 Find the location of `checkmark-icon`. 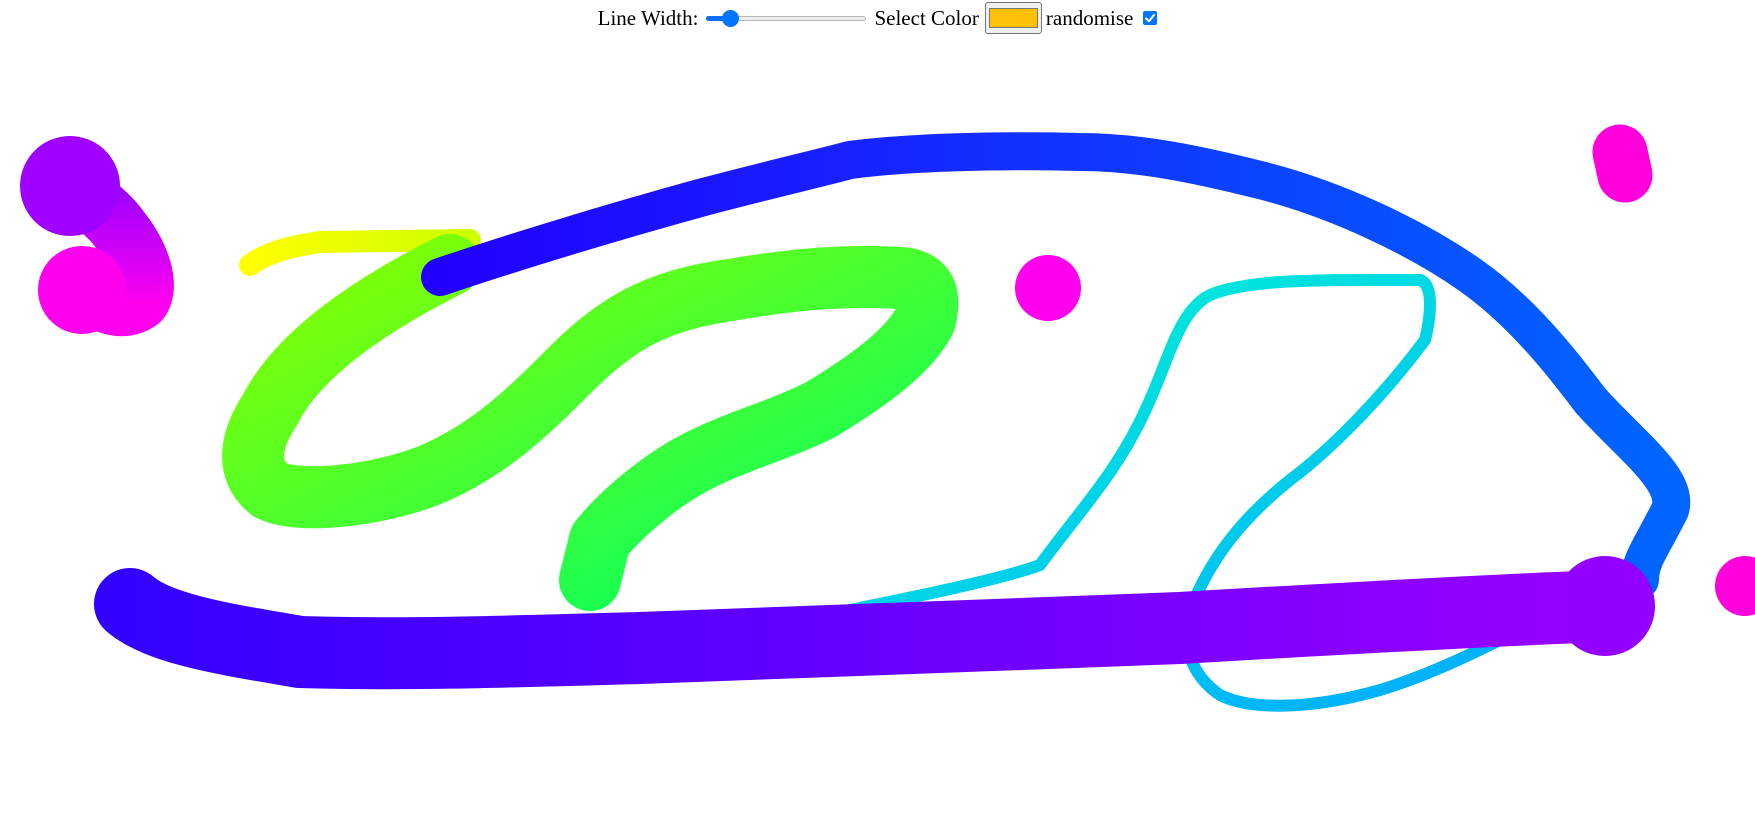

checkmark-icon is located at coordinates (1150, 18).